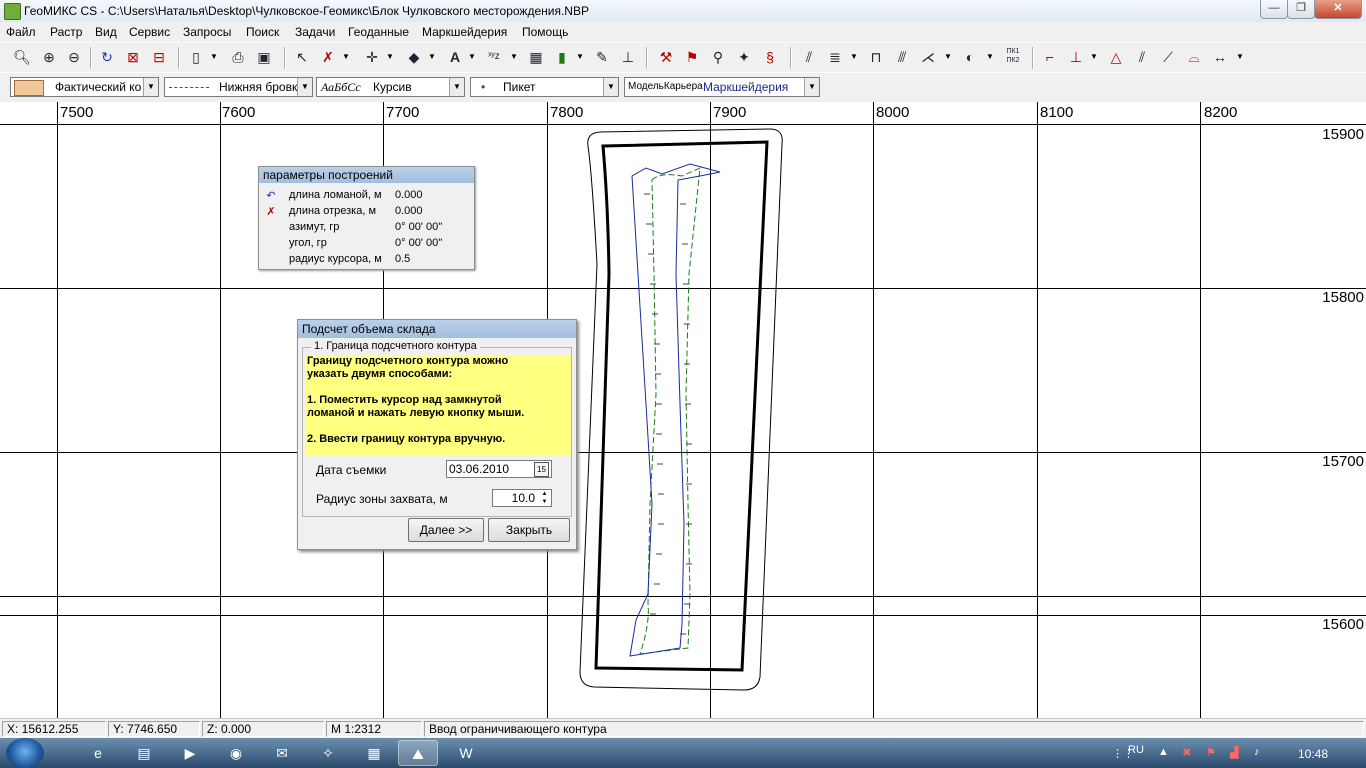 Image resolution: width=1366 pixels, height=768 pixels. What do you see at coordinates (562, 57) in the screenshot?
I see `chart-icon: ▮` at bounding box center [562, 57].